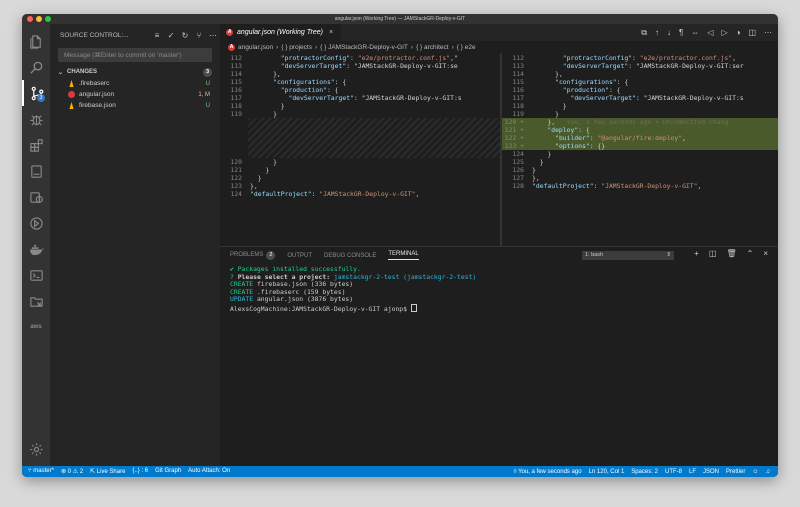 This screenshot has width=800, height=507. I want to click on search-icon, so click(36, 67).